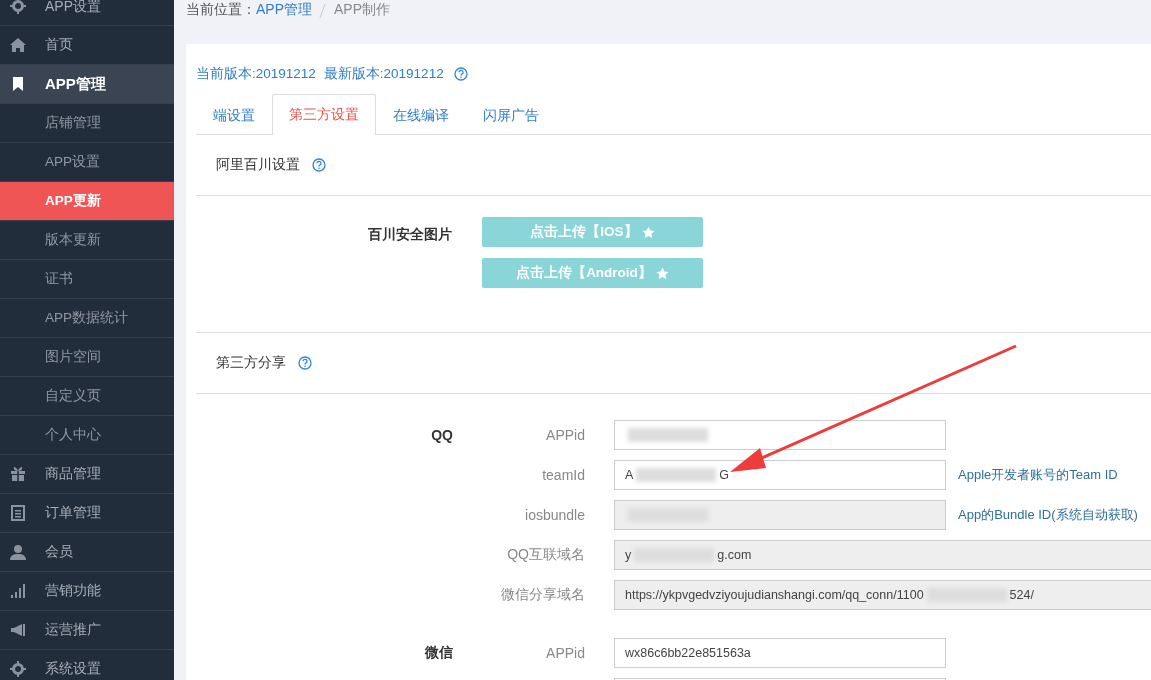  I want to click on breadcrumb-link: APP管理, so click(284, 9).